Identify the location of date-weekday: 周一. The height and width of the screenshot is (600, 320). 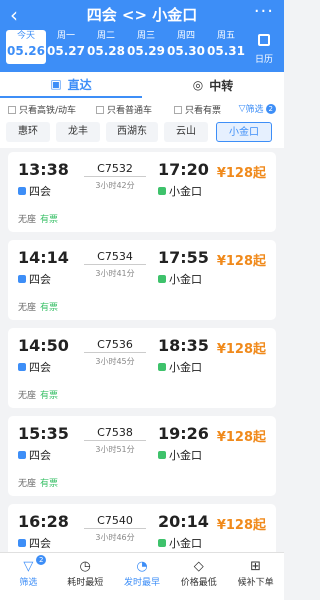
(65, 36).